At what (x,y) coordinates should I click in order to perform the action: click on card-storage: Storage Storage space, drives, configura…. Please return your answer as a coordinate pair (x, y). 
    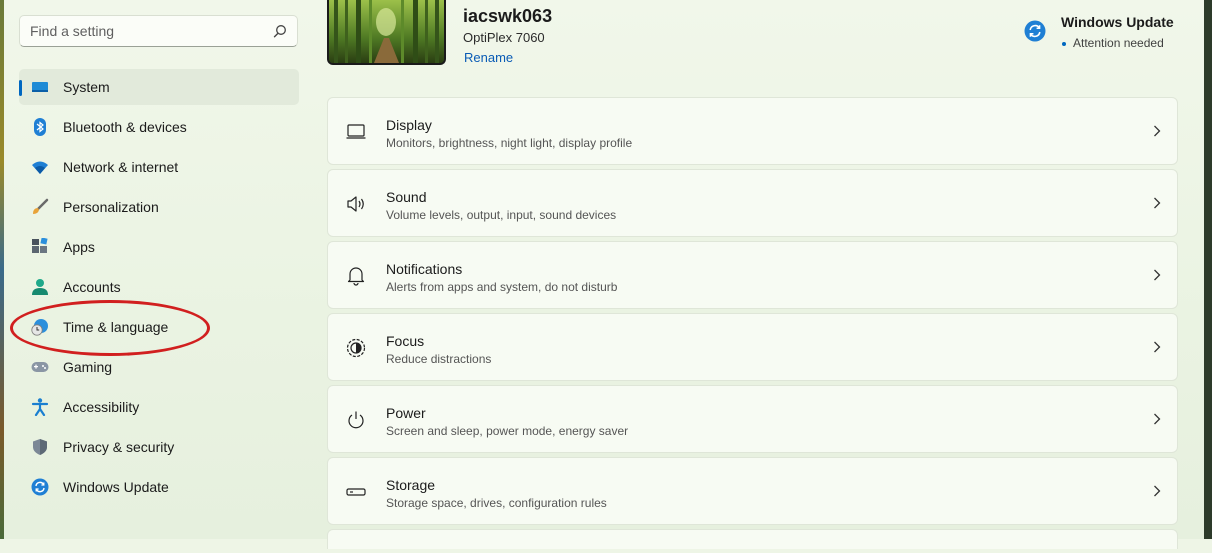
    Looking at the image, I should click on (752, 491).